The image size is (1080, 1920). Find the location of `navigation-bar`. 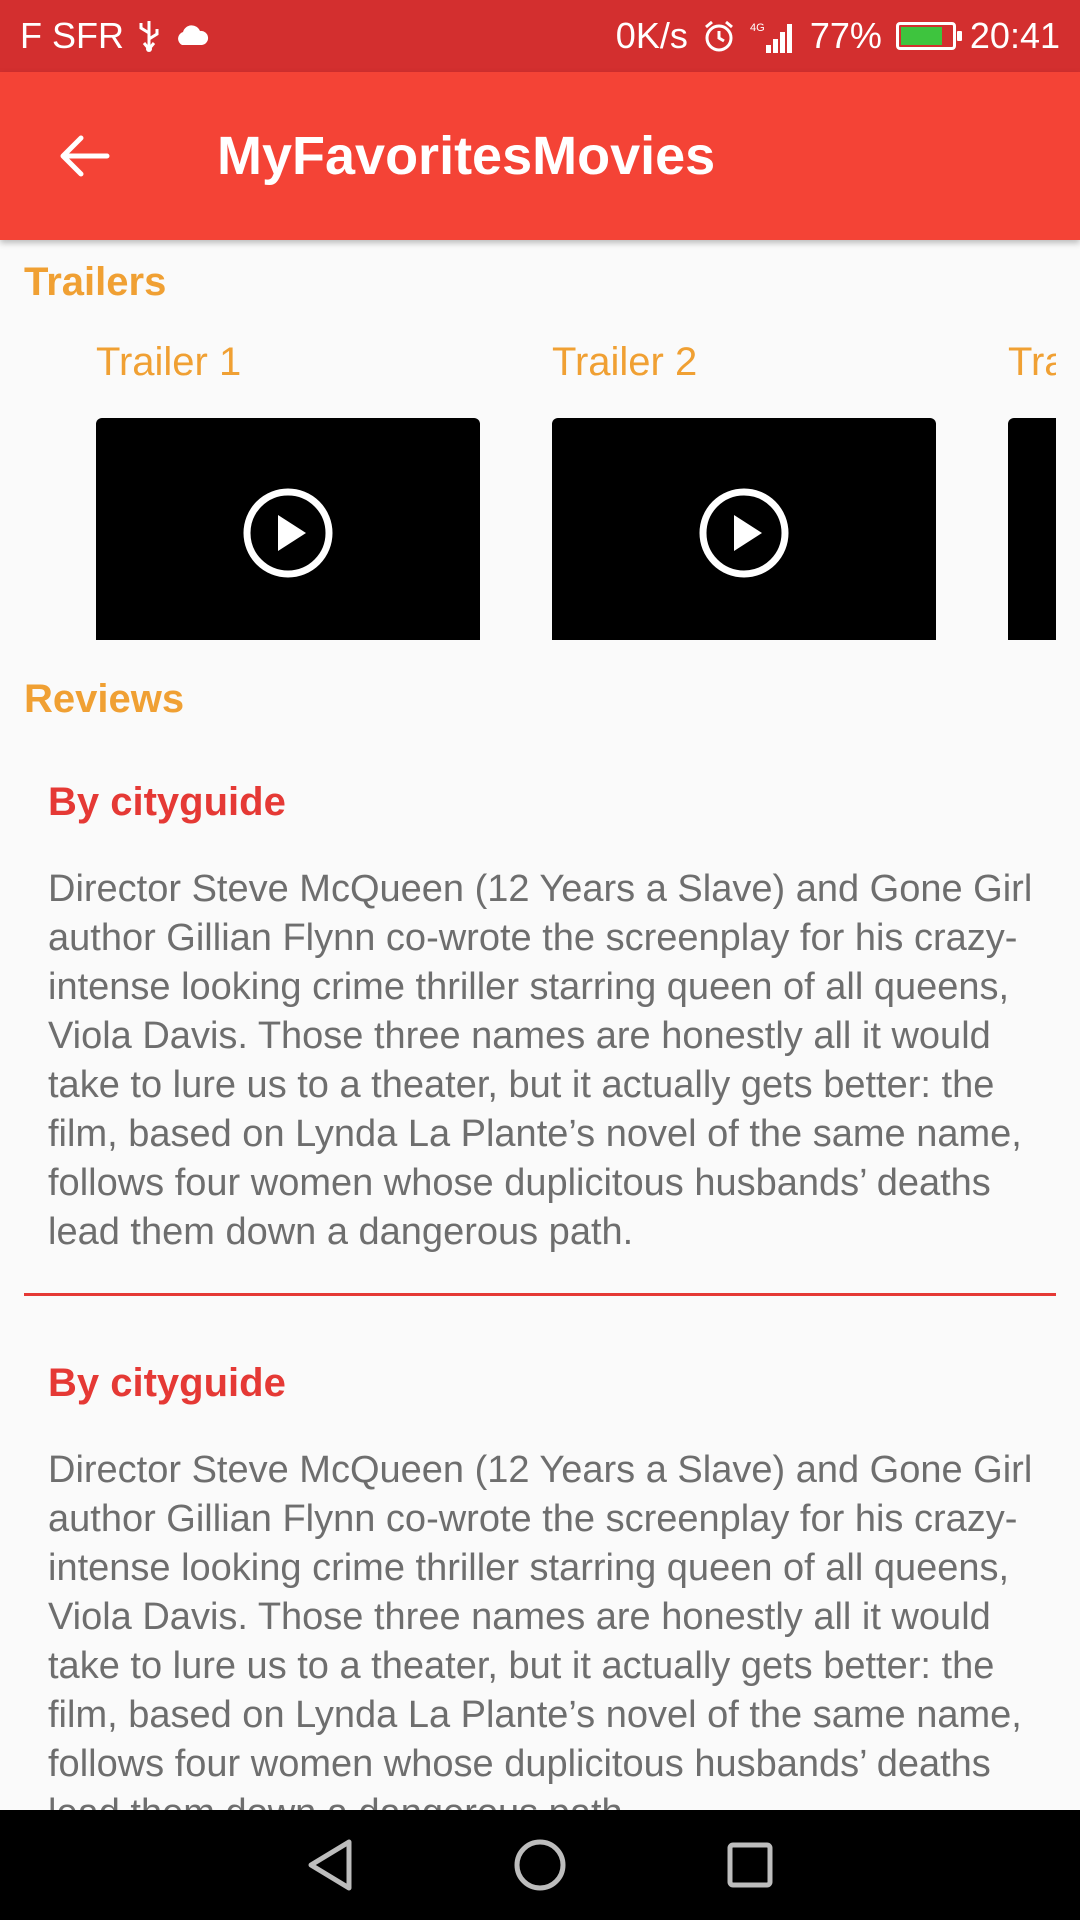

navigation-bar is located at coordinates (540, 1865).